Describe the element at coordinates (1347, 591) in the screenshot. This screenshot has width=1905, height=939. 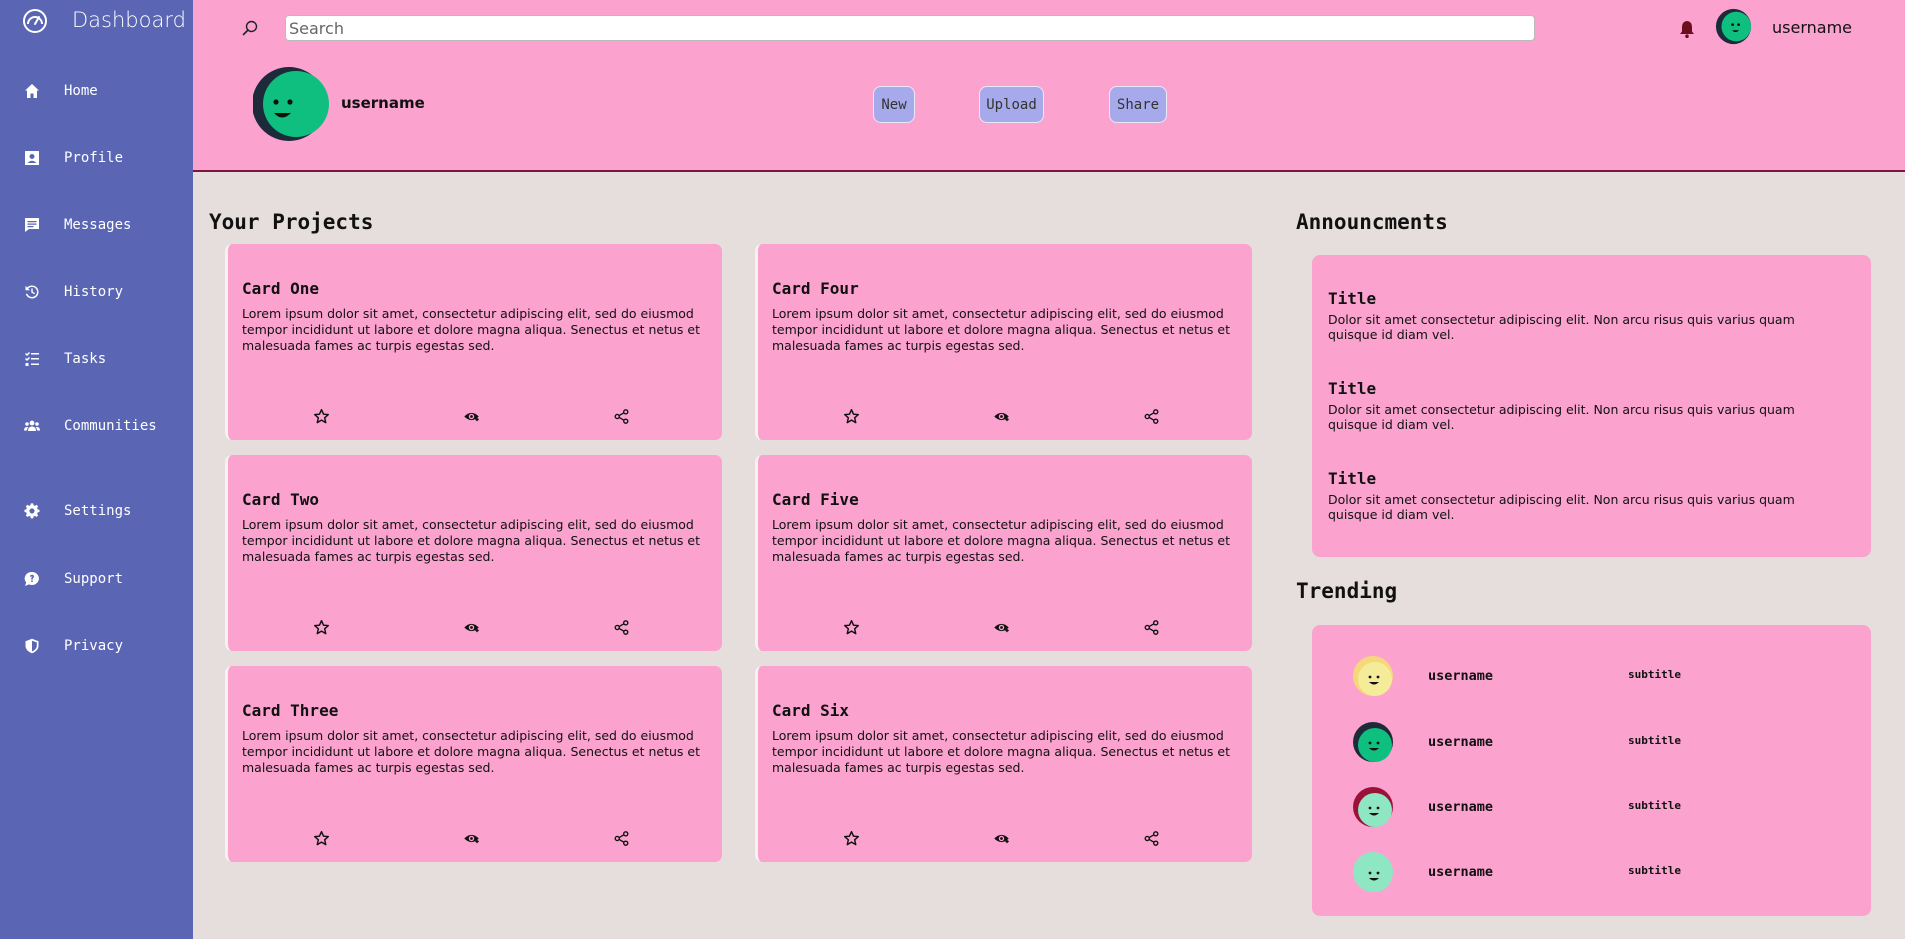
I see `trending-title: Trending` at that location.